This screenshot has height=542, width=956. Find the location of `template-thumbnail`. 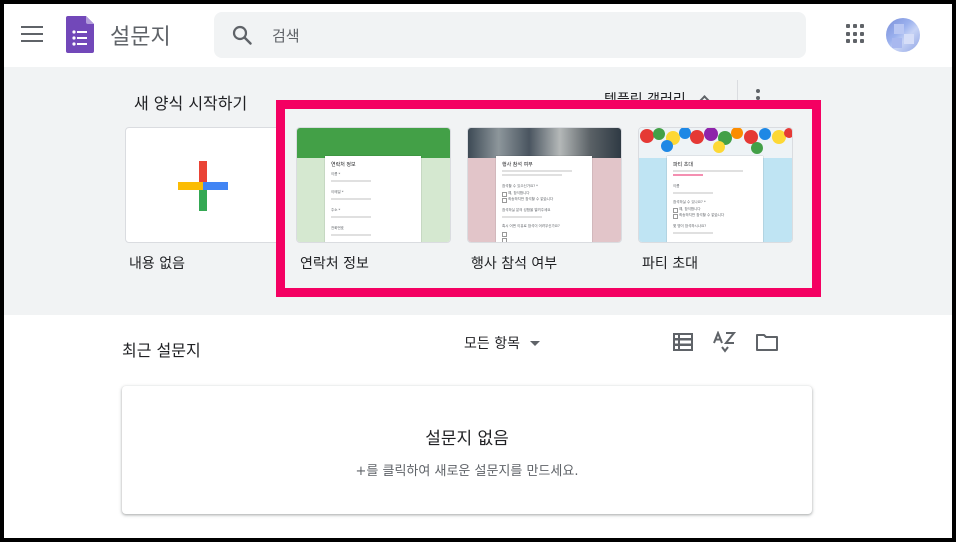

template-thumbnail is located at coordinates (202, 185).